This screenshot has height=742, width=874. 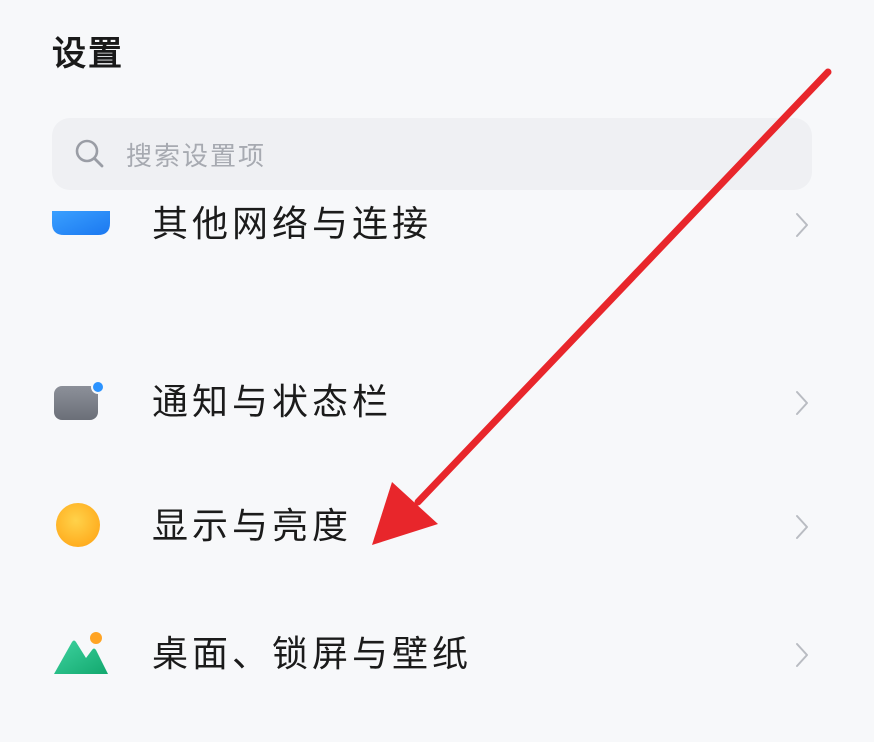 I want to click on settings-item-label: 桌面、锁屏与壁纸, so click(x=312, y=654).